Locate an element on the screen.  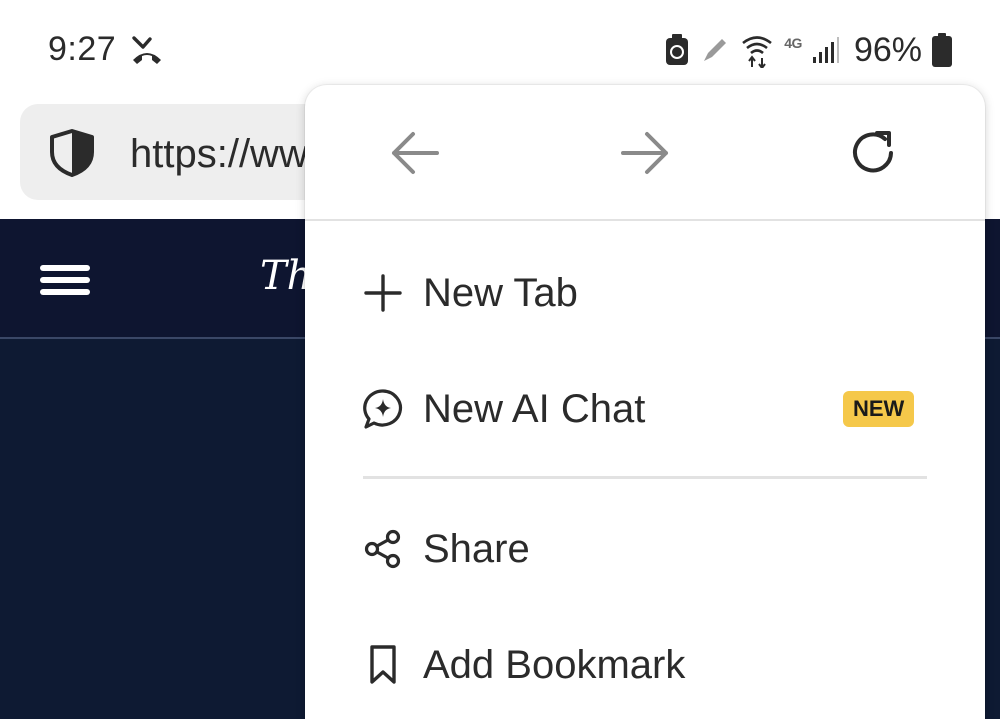
pen-icon is located at coordinates (715, 50).